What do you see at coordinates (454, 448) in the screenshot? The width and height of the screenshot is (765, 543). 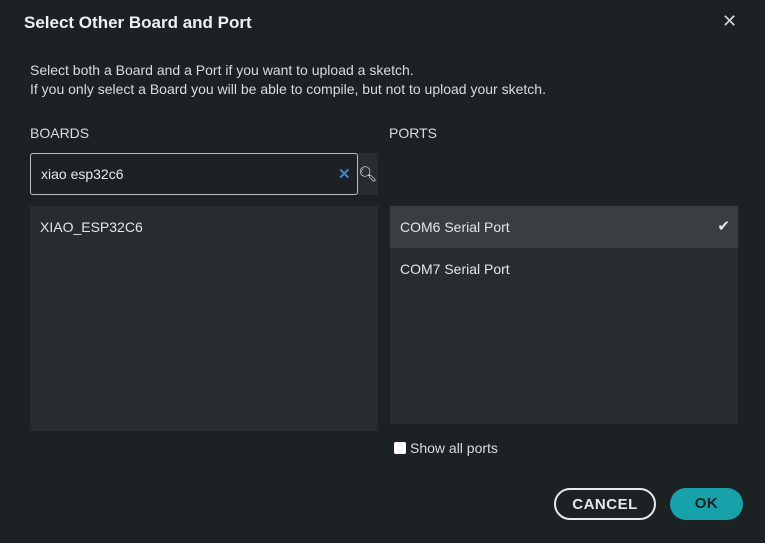 I see `show-all-ports-label: Show all ports` at bounding box center [454, 448].